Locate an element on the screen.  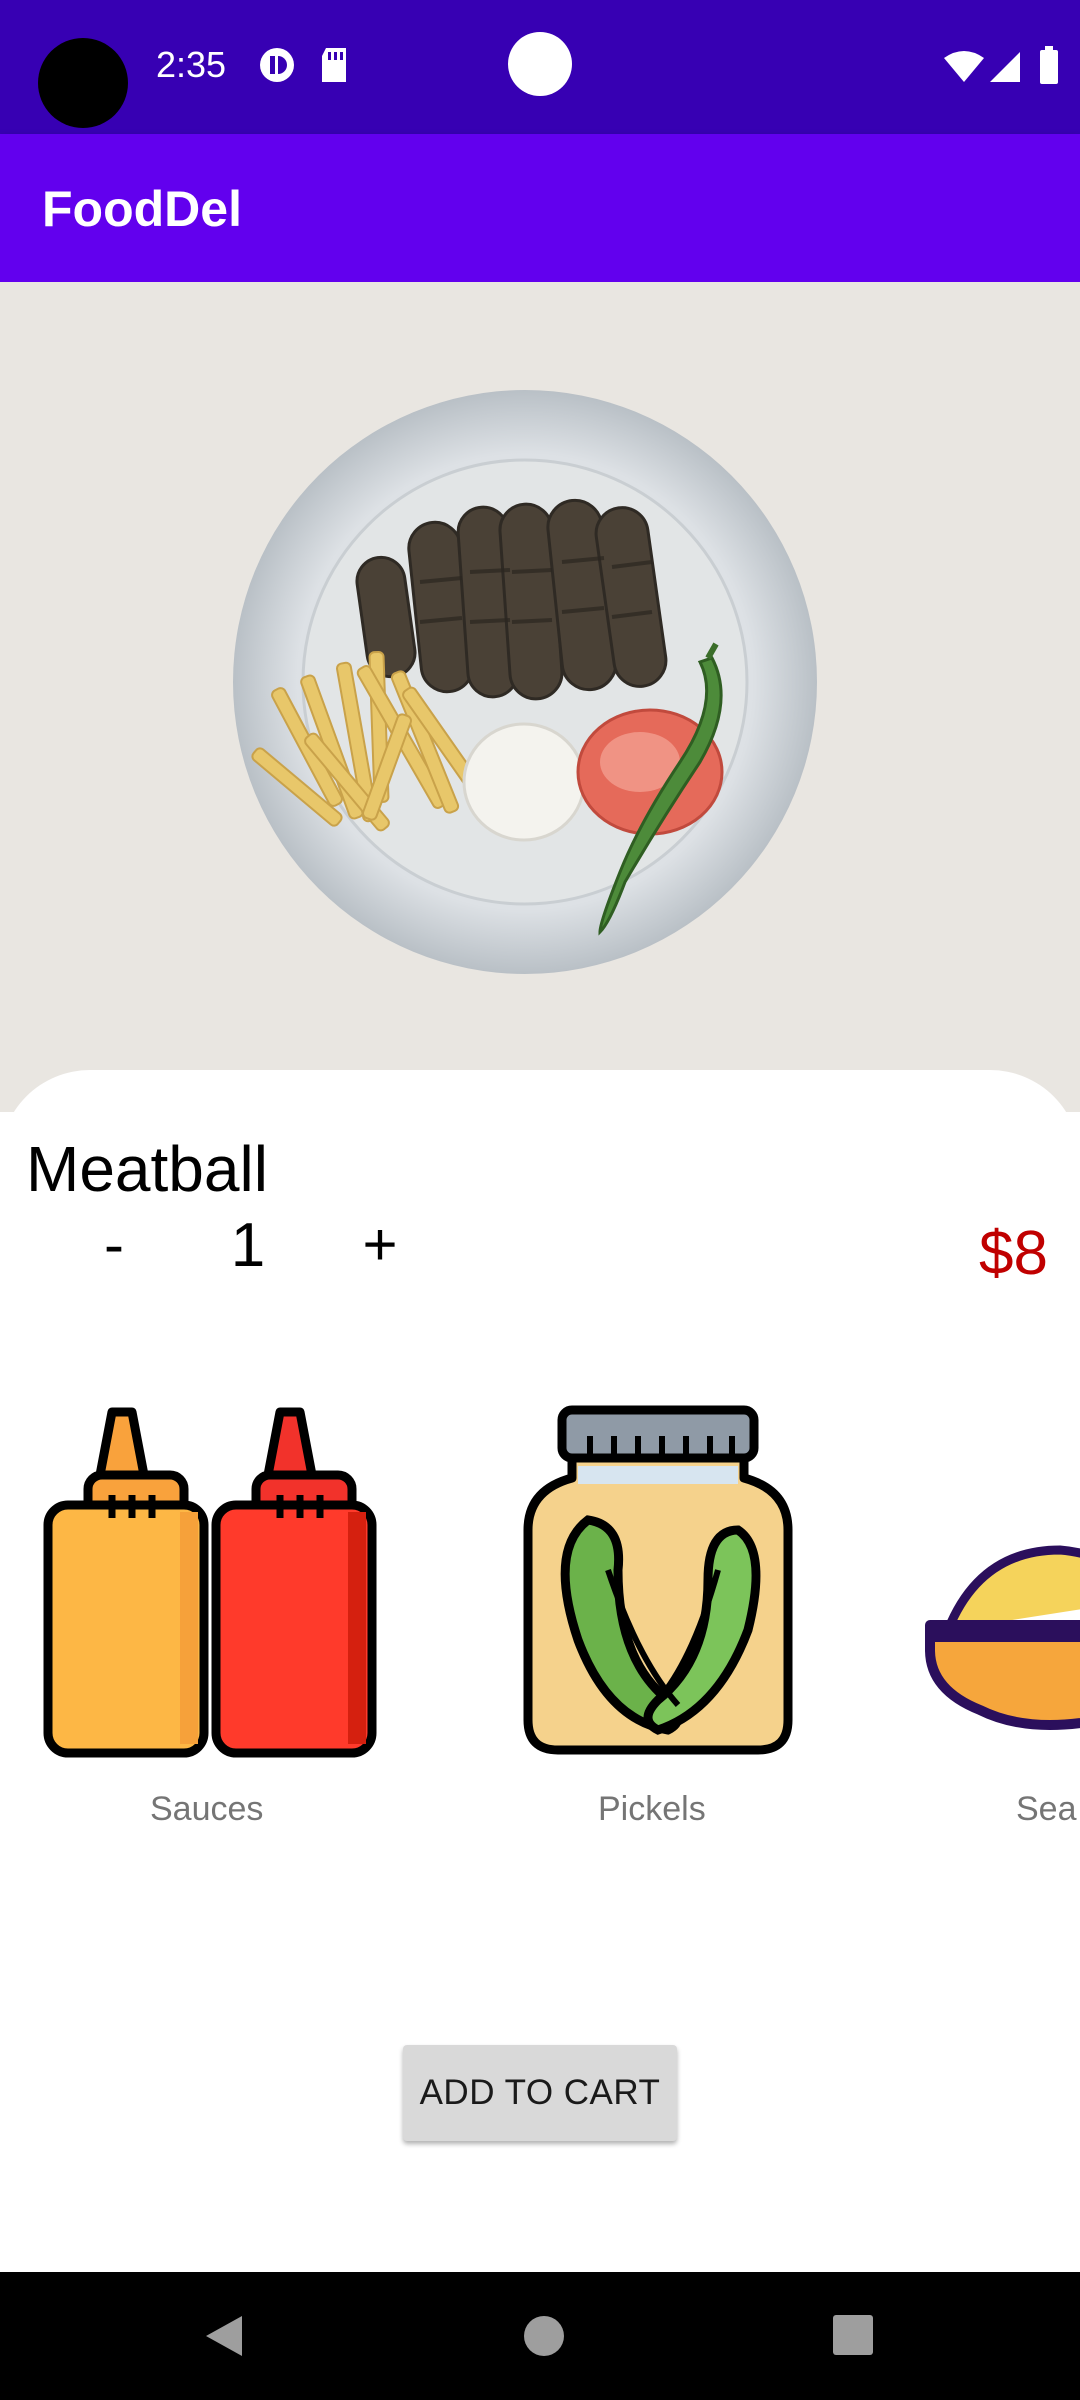
status-bar: 2:35 is located at coordinates (540, 67).